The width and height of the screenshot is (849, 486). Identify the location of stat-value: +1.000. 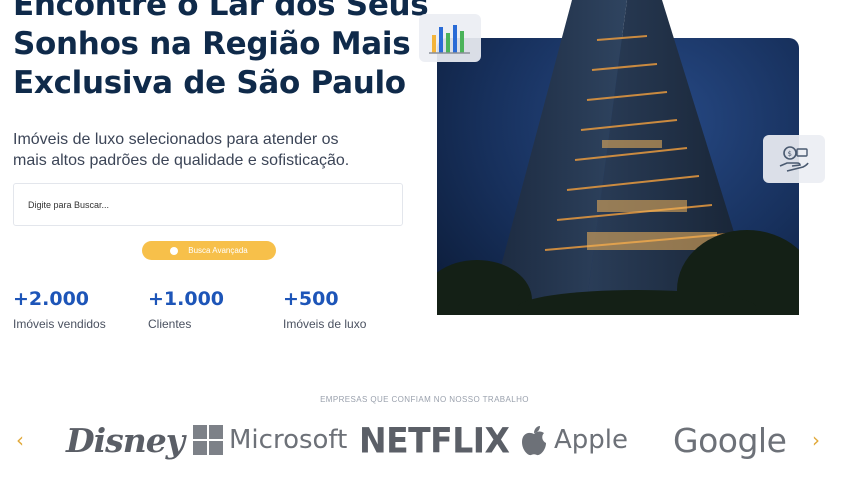
(186, 299).